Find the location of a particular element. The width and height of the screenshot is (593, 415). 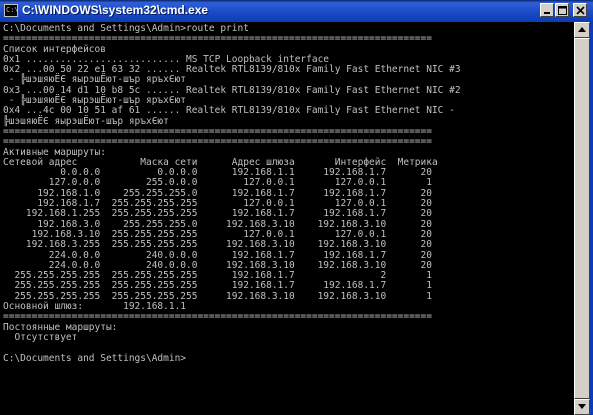

vertical-scrollbar is located at coordinates (582, 218).